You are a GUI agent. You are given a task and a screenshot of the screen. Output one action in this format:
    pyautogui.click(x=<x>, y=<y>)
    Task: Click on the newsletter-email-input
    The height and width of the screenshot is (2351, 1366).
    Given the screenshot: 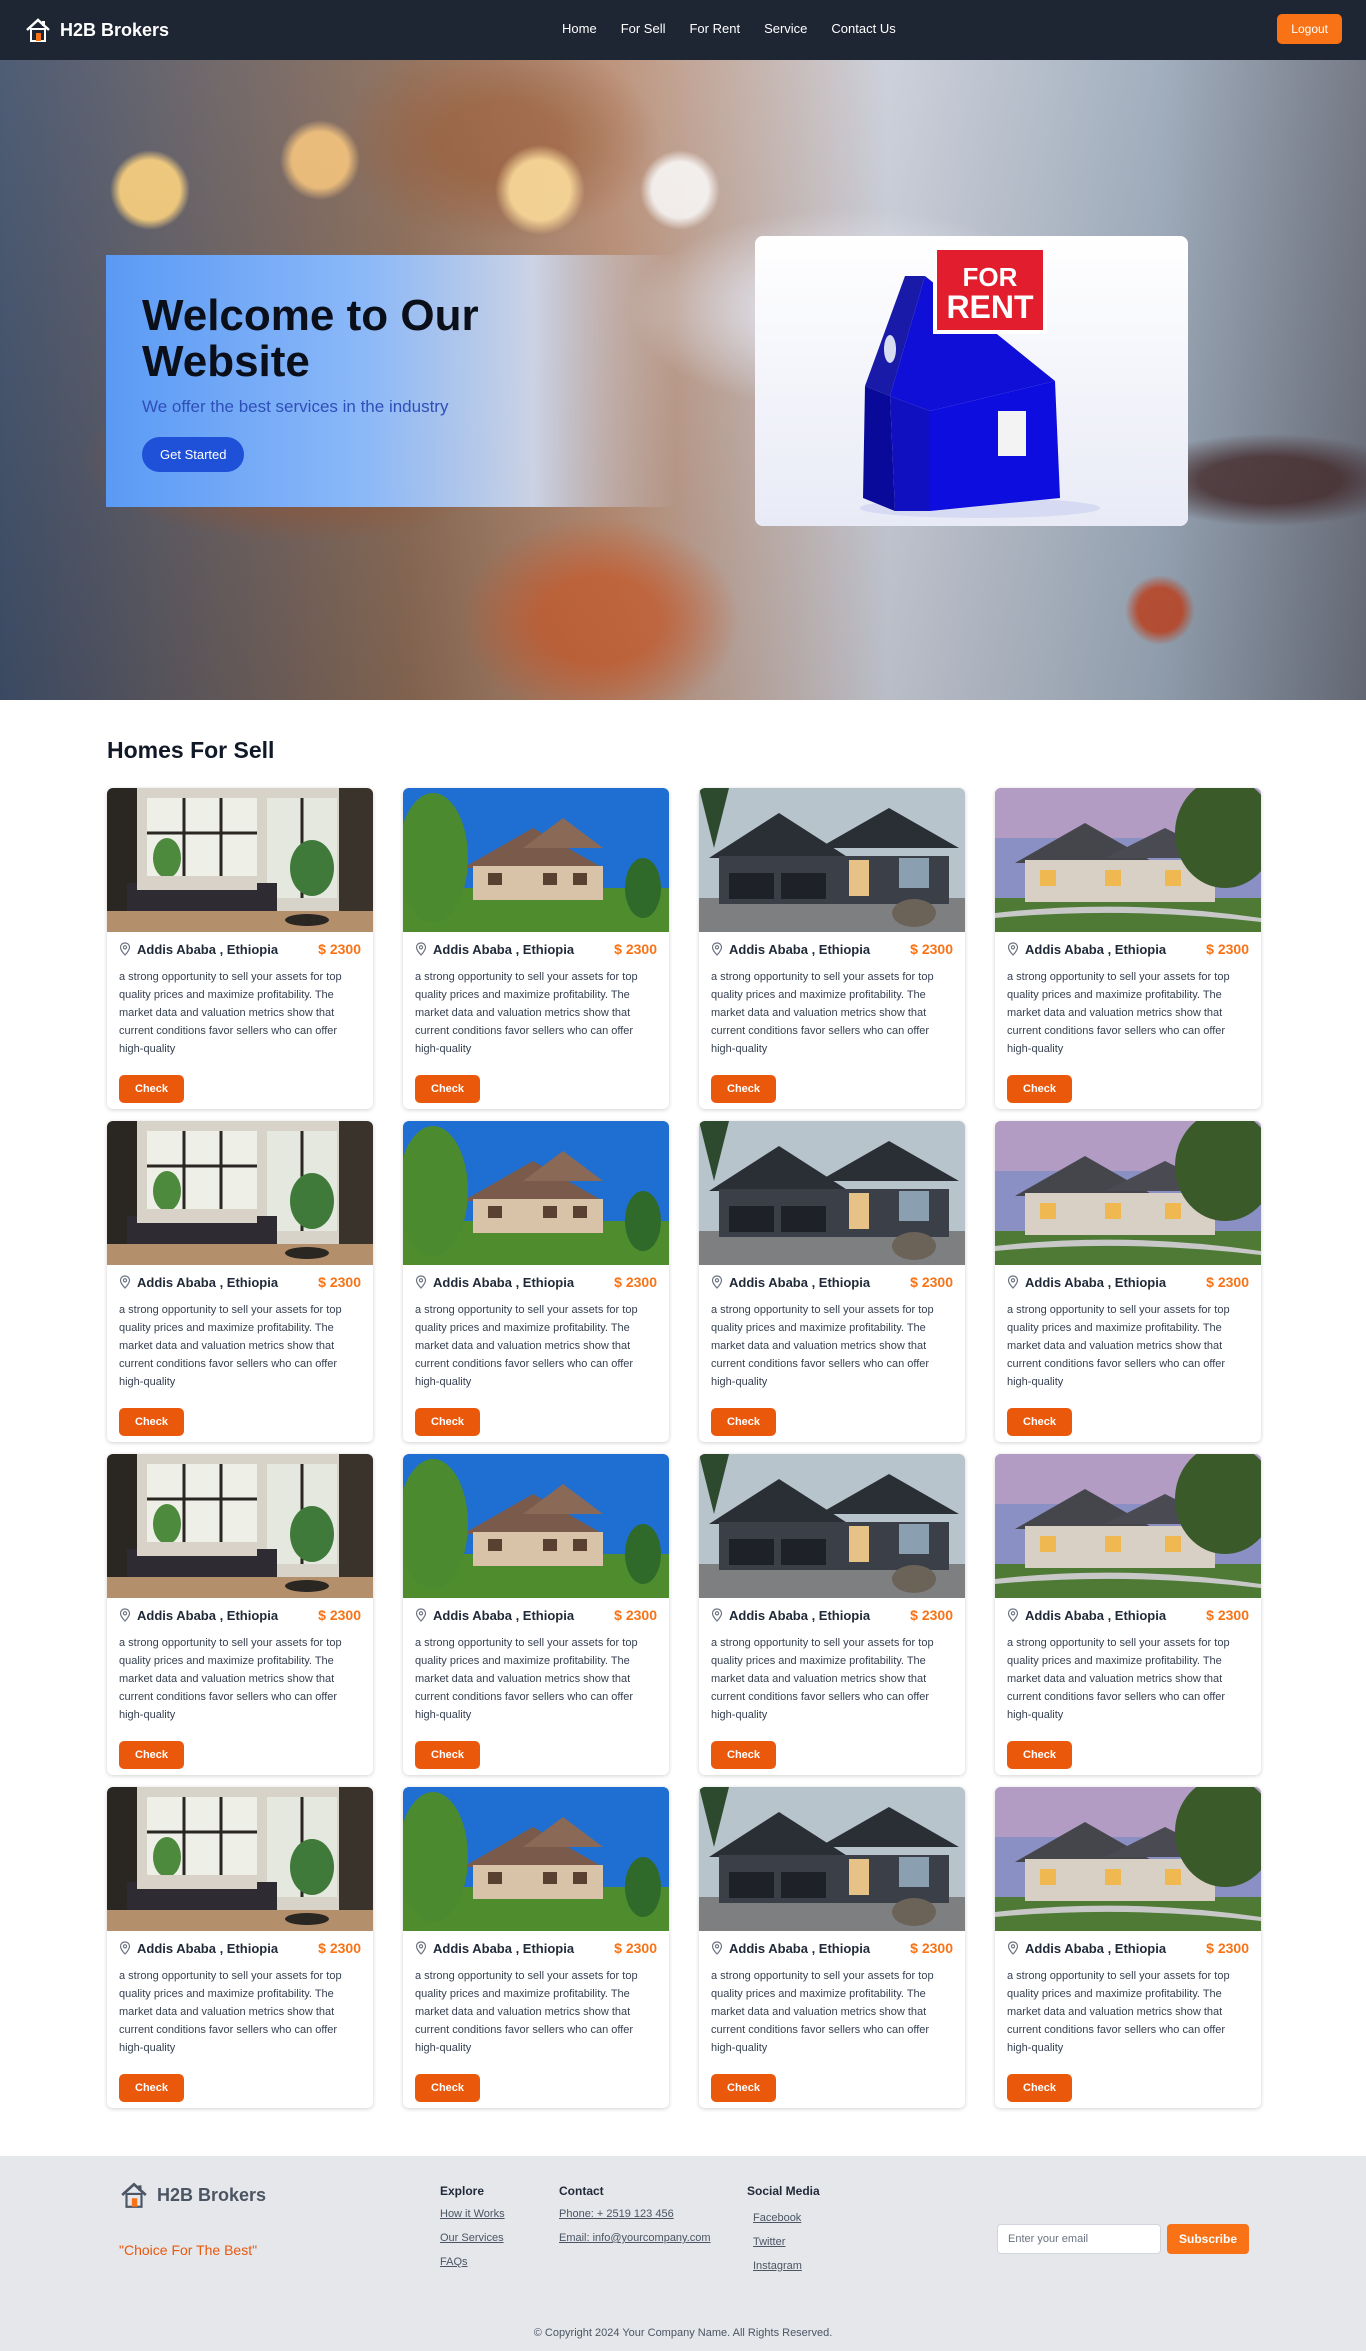 What is the action you would take?
    pyautogui.click(x=1079, y=2239)
    